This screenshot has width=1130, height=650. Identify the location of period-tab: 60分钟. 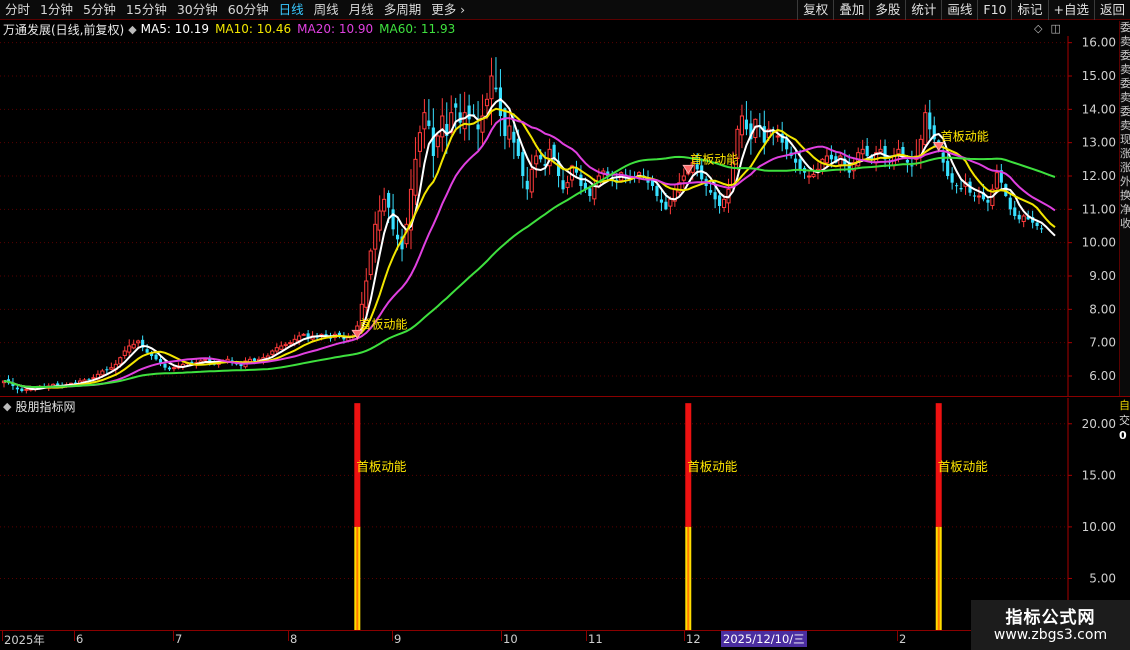
(248, 10).